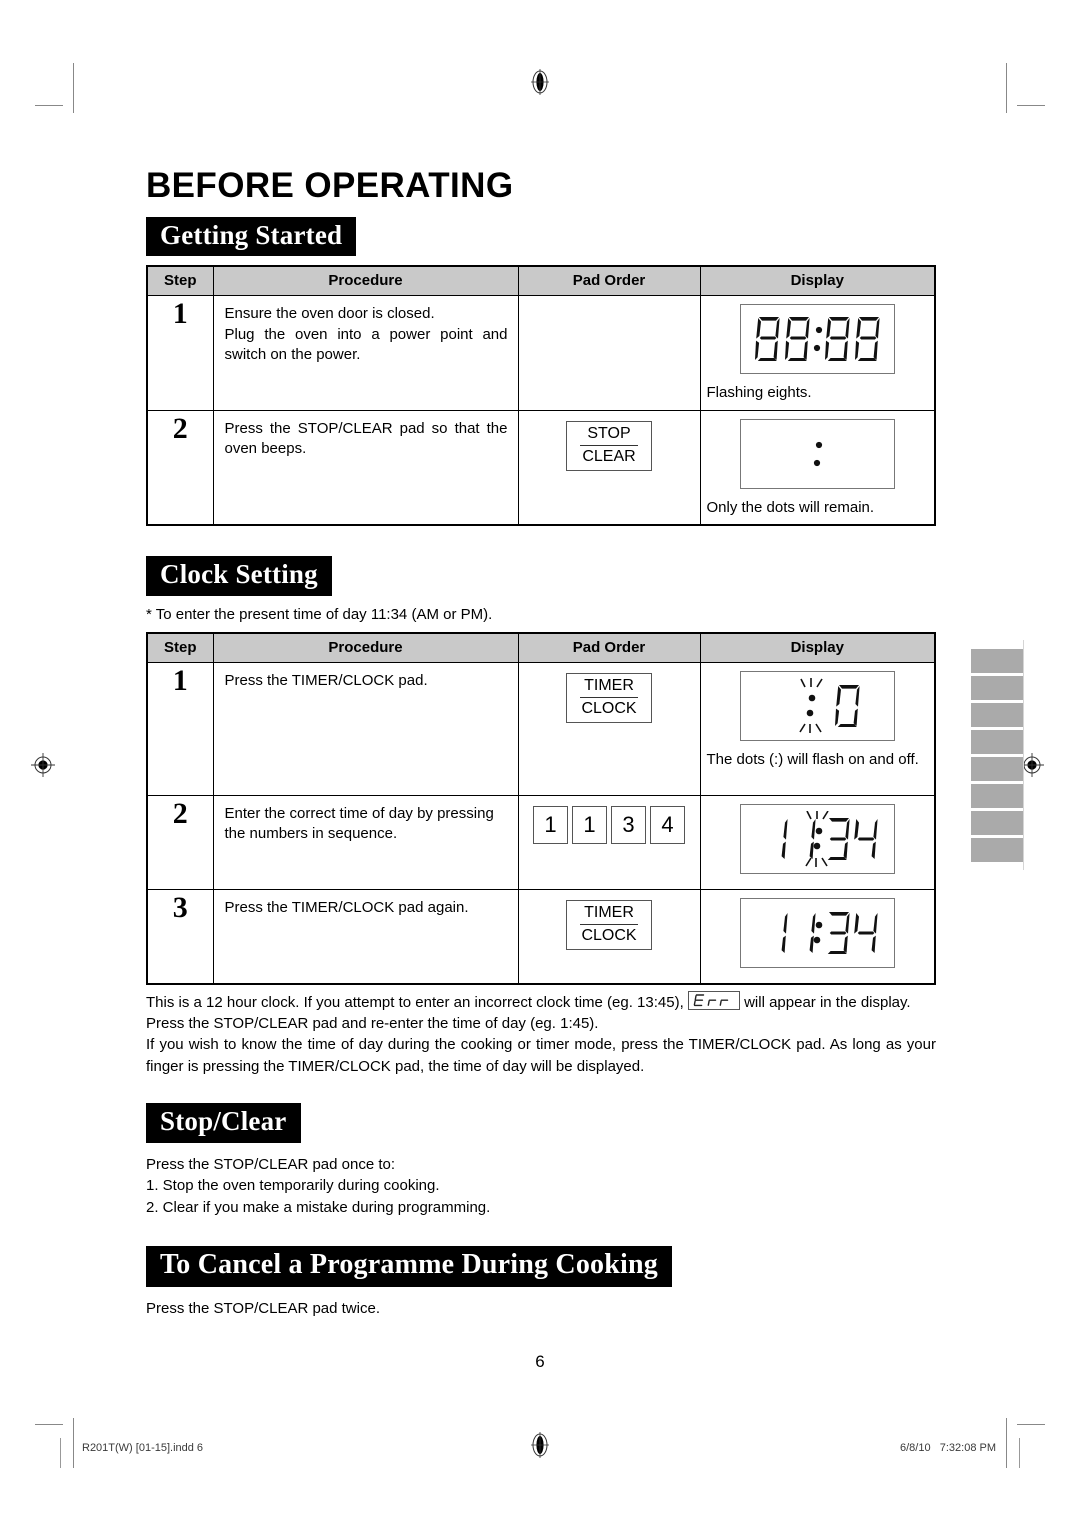 This screenshot has width=1080, height=1527. I want to click on footer-filename: R201T(W) [01-15].indd 6, so click(143, 1448).